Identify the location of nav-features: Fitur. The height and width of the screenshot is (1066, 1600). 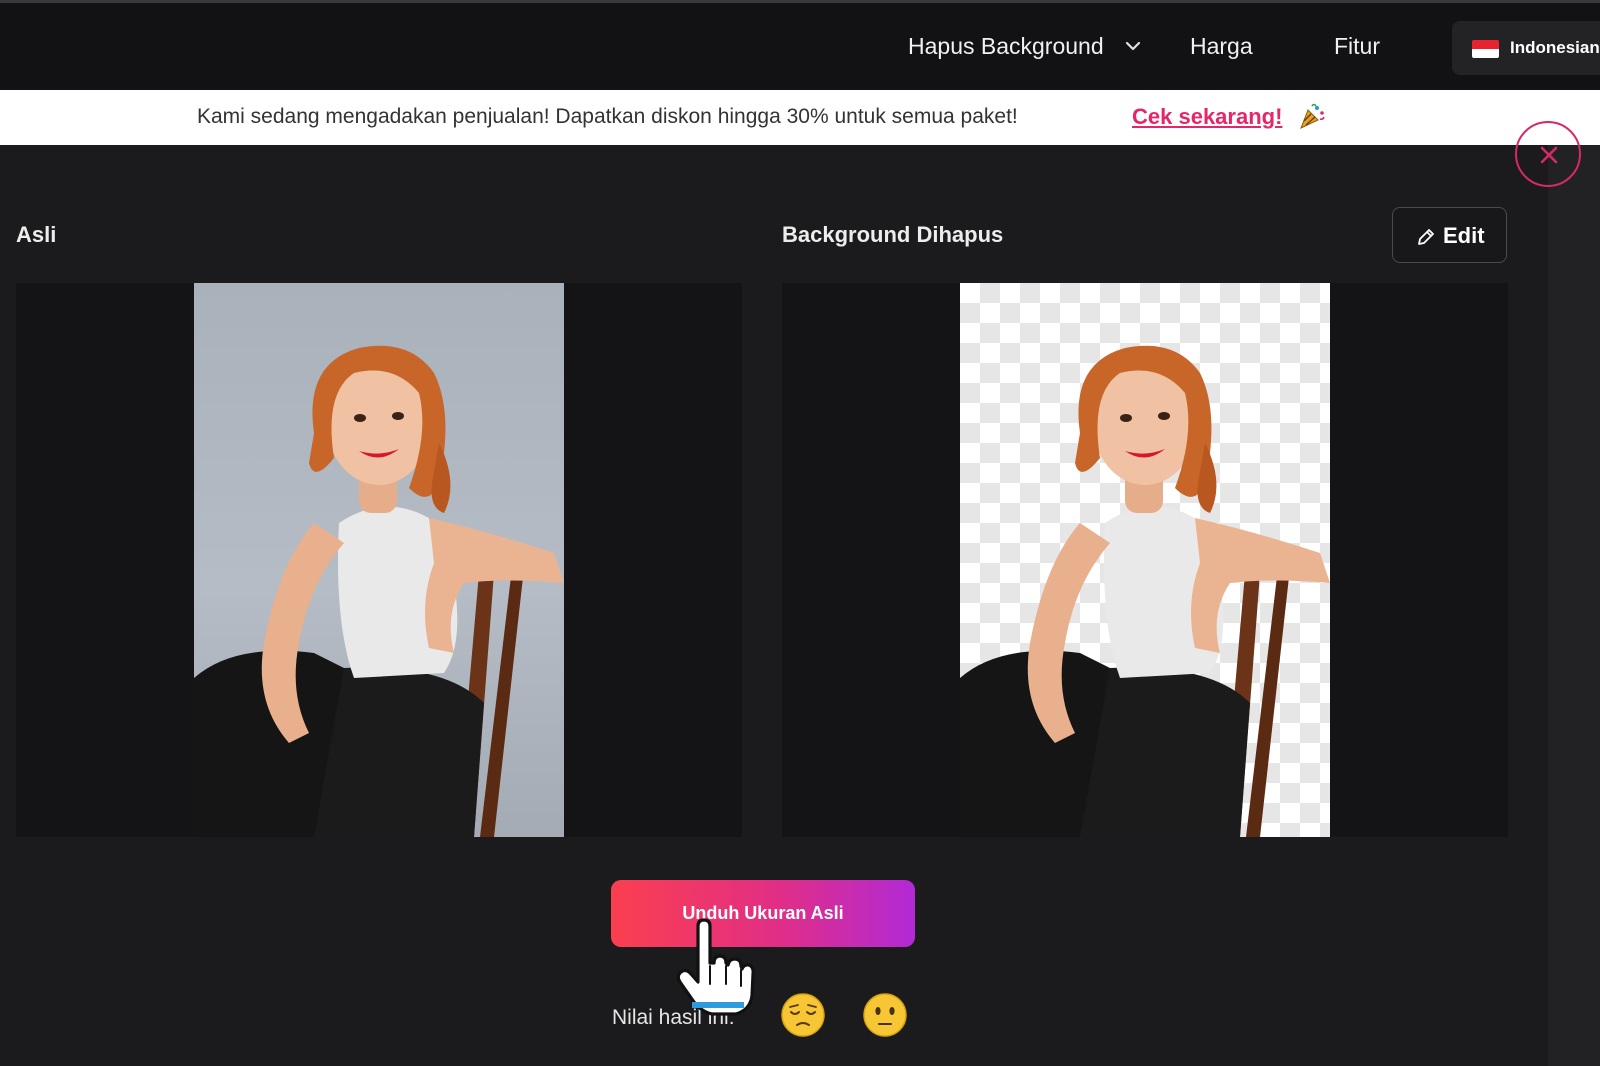
(1357, 46).